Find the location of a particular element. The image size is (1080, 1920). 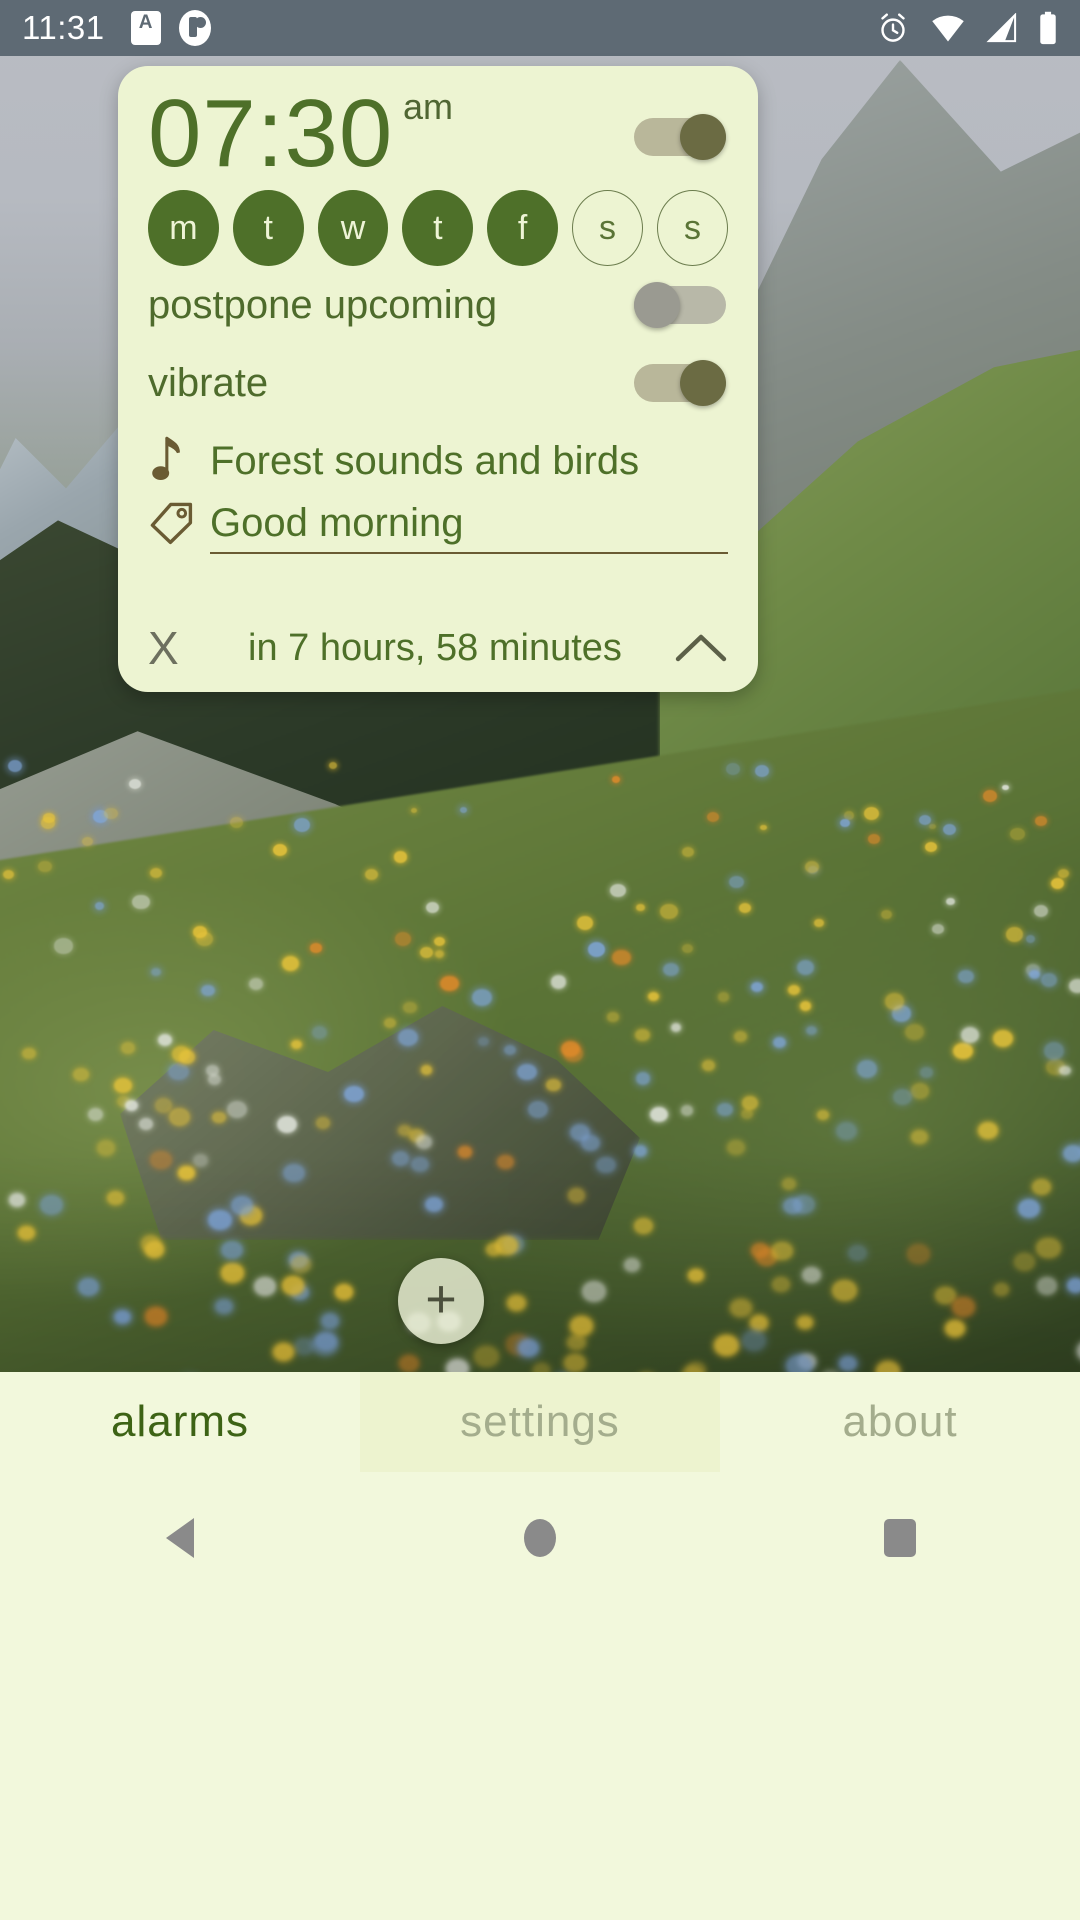

postpone-toggle is located at coordinates (680, 305).